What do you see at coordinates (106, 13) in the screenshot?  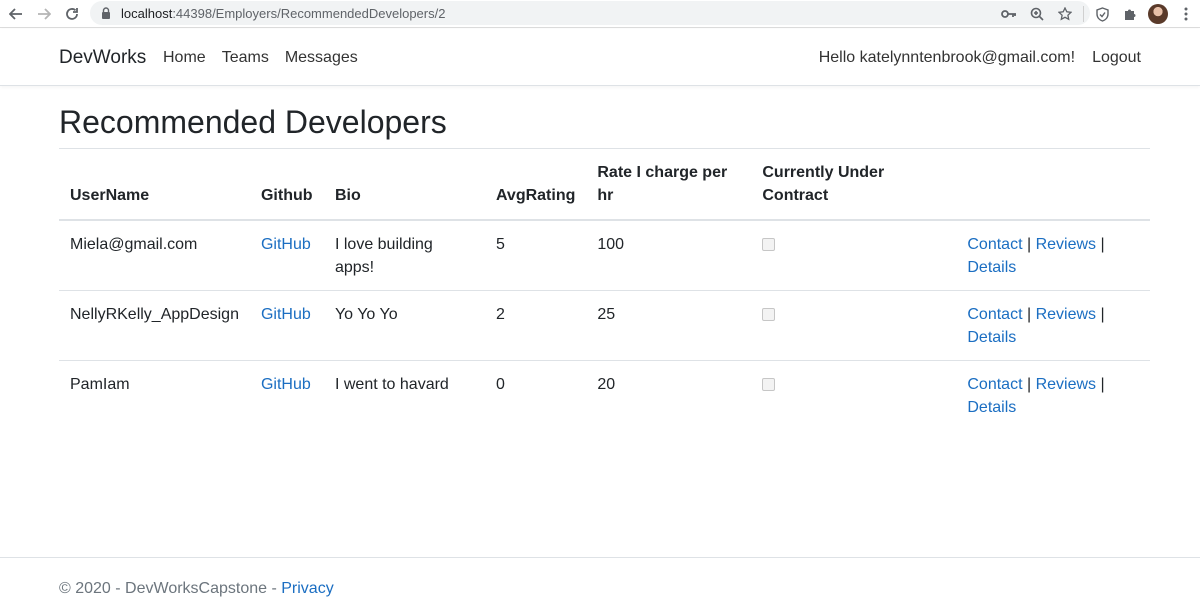 I see `lock-icon` at bounding box center [106, 13].